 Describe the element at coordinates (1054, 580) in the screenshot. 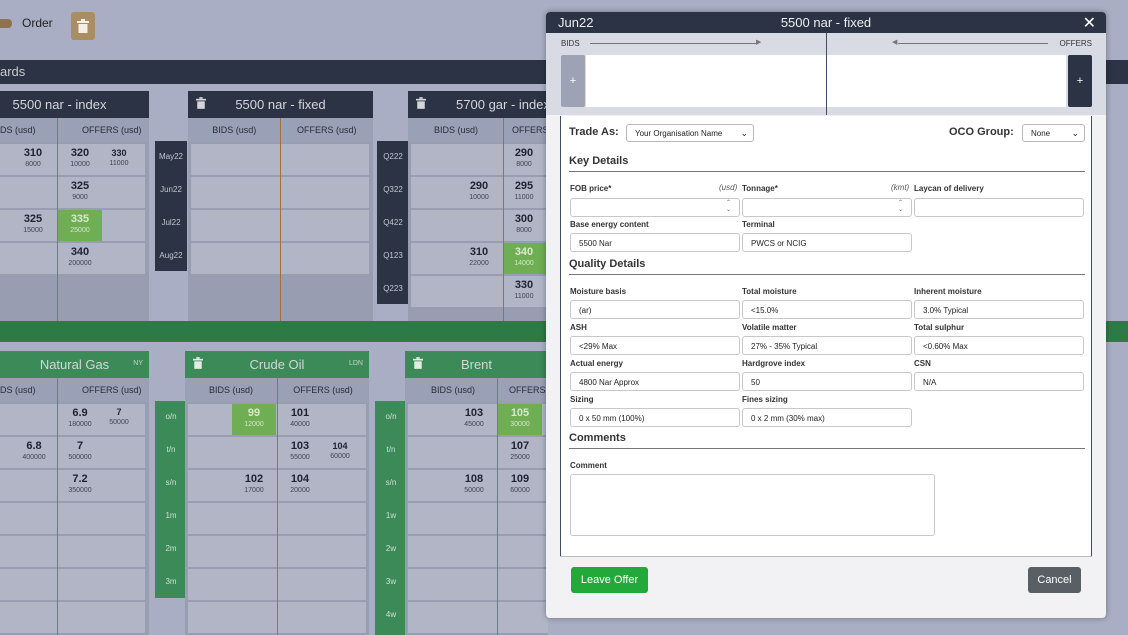

I see `cancel-button: Cancel` at that location.